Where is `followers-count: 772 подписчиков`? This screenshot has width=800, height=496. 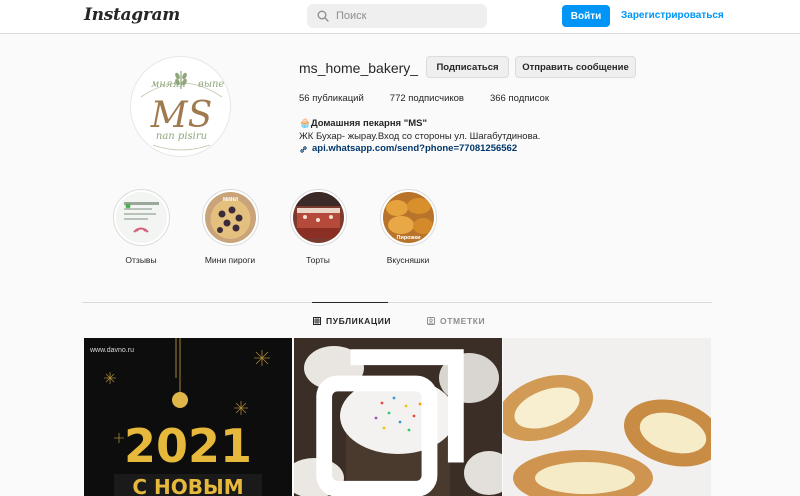
followers-count: 772 подписчиков is located at coordinates (427, 98).